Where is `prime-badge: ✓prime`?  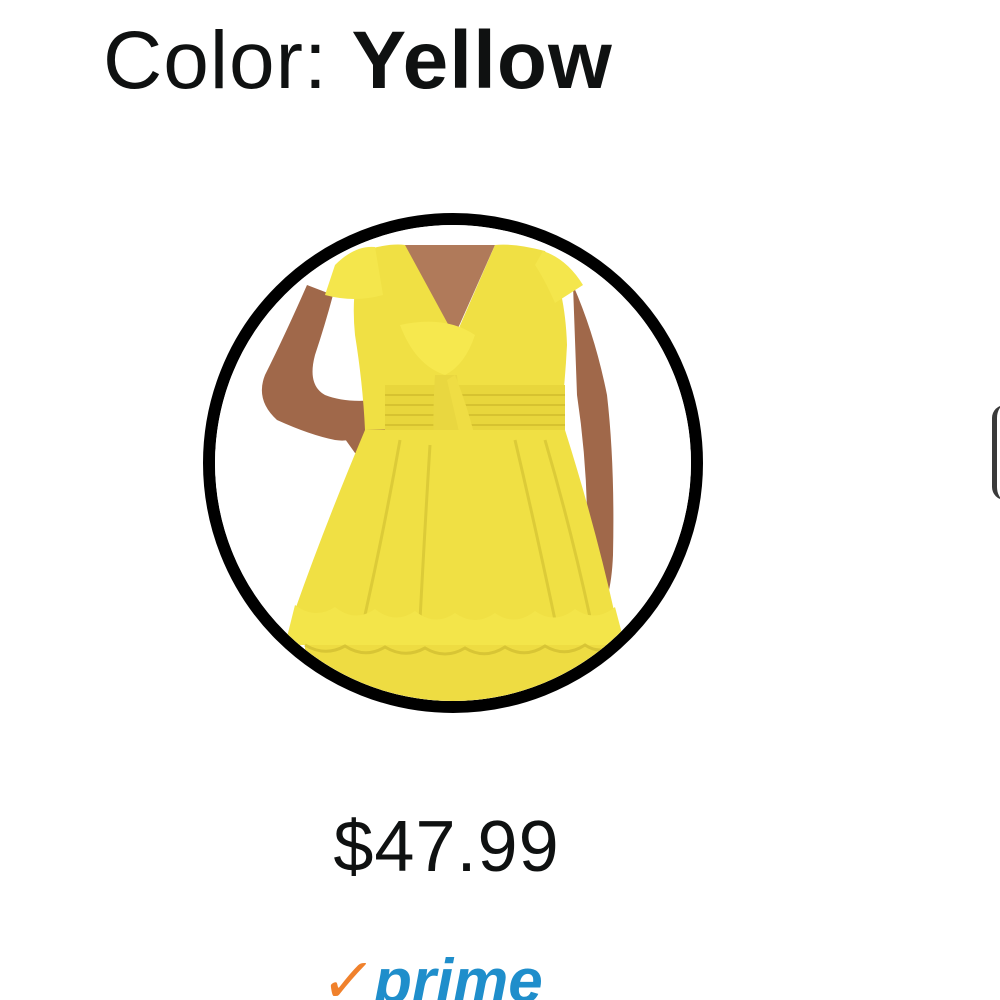 prime-badge: ✓prime is located at coordinates (430, 973).